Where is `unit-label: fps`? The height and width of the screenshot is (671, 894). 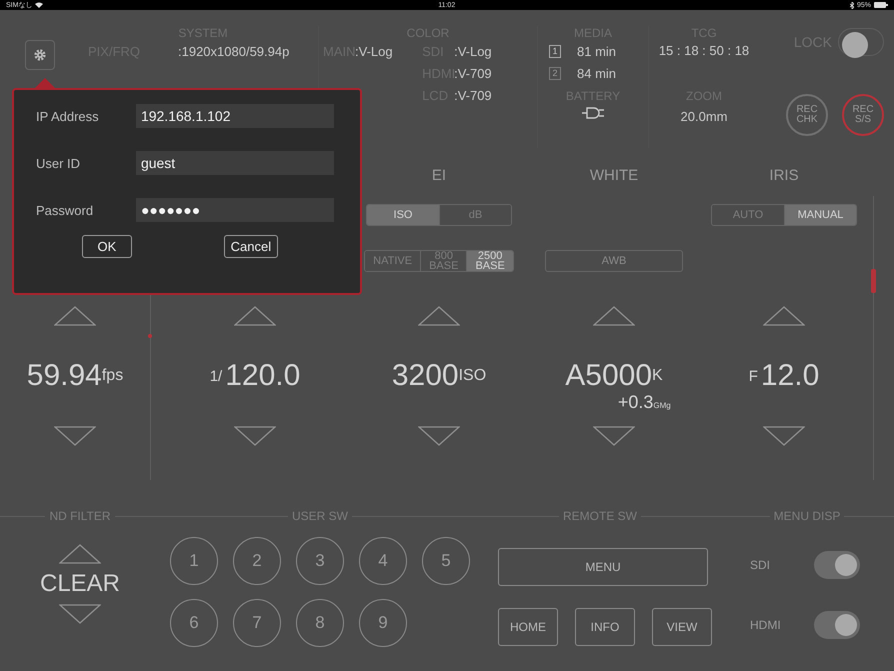
unit-label: fps is located at coordinates (113, 376).